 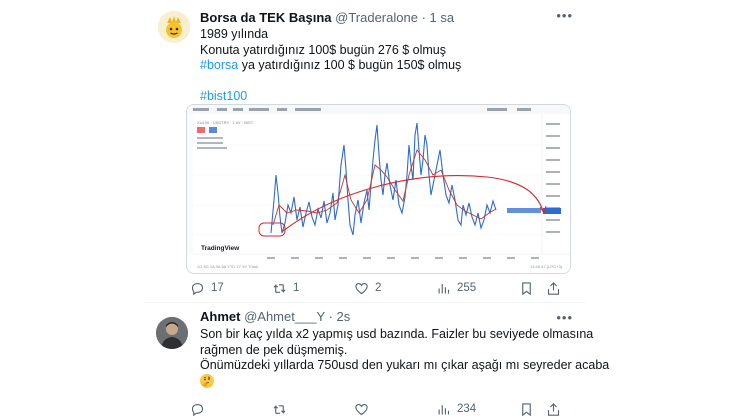 What do you see at coordinates (467, 409) in the screenshot?
I see `views-count: 234` at bounding box center [467, 409].